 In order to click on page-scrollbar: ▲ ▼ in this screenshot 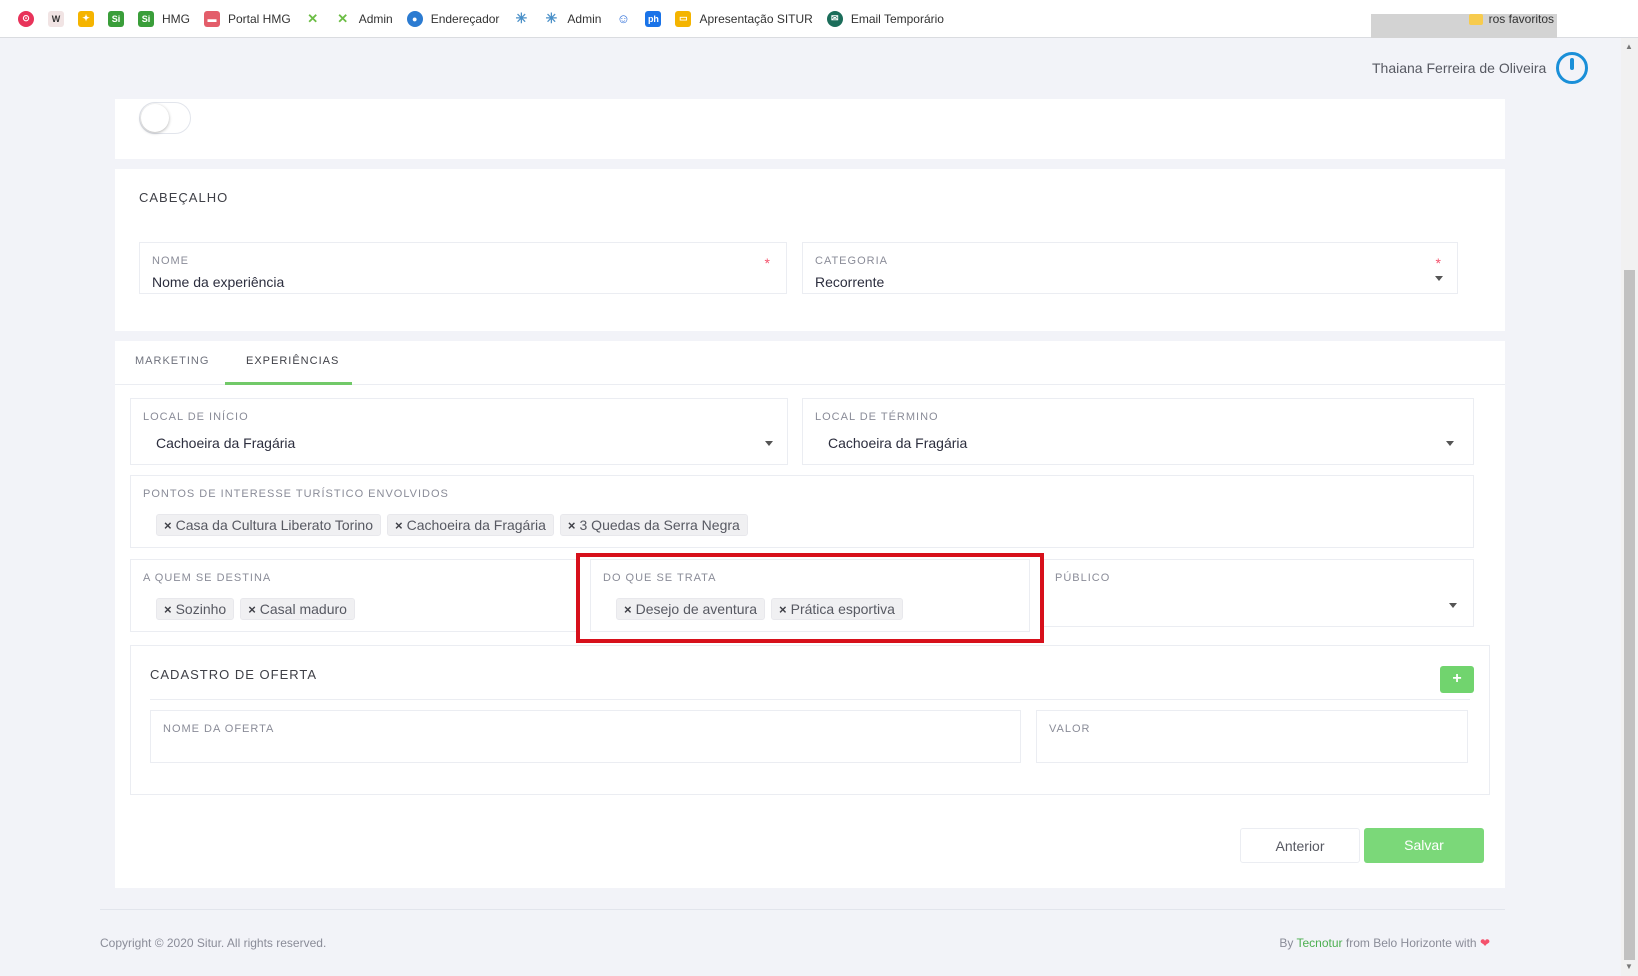, I will do `click(1629, 507)`.